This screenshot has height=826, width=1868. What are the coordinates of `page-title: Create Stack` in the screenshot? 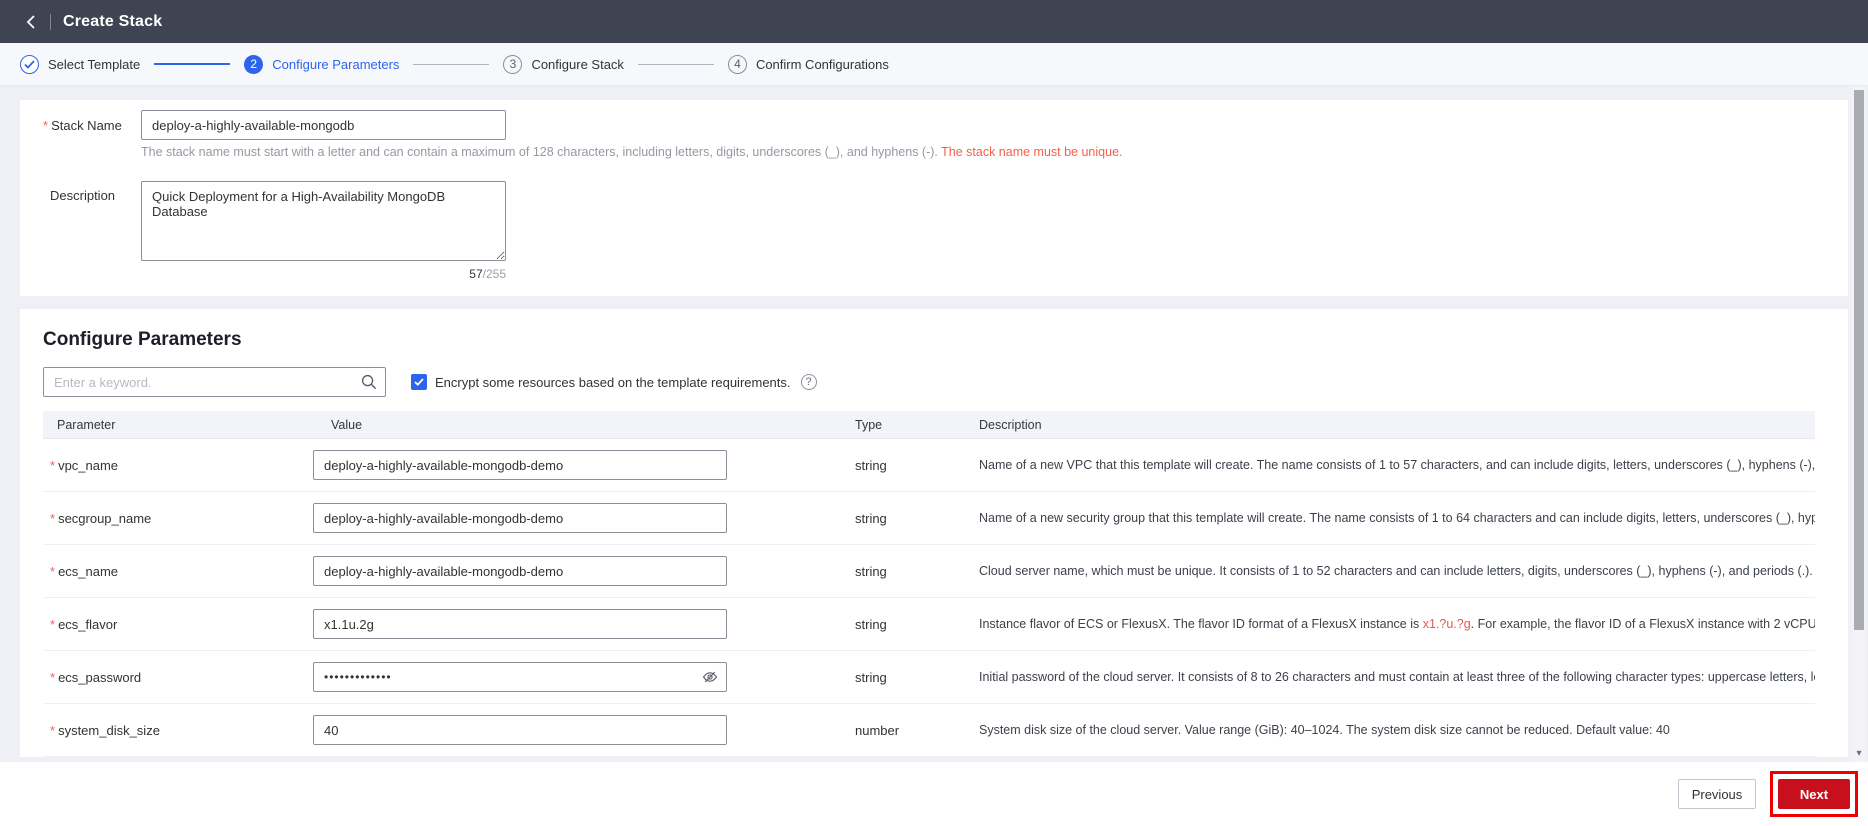 It's located at (113, 21).